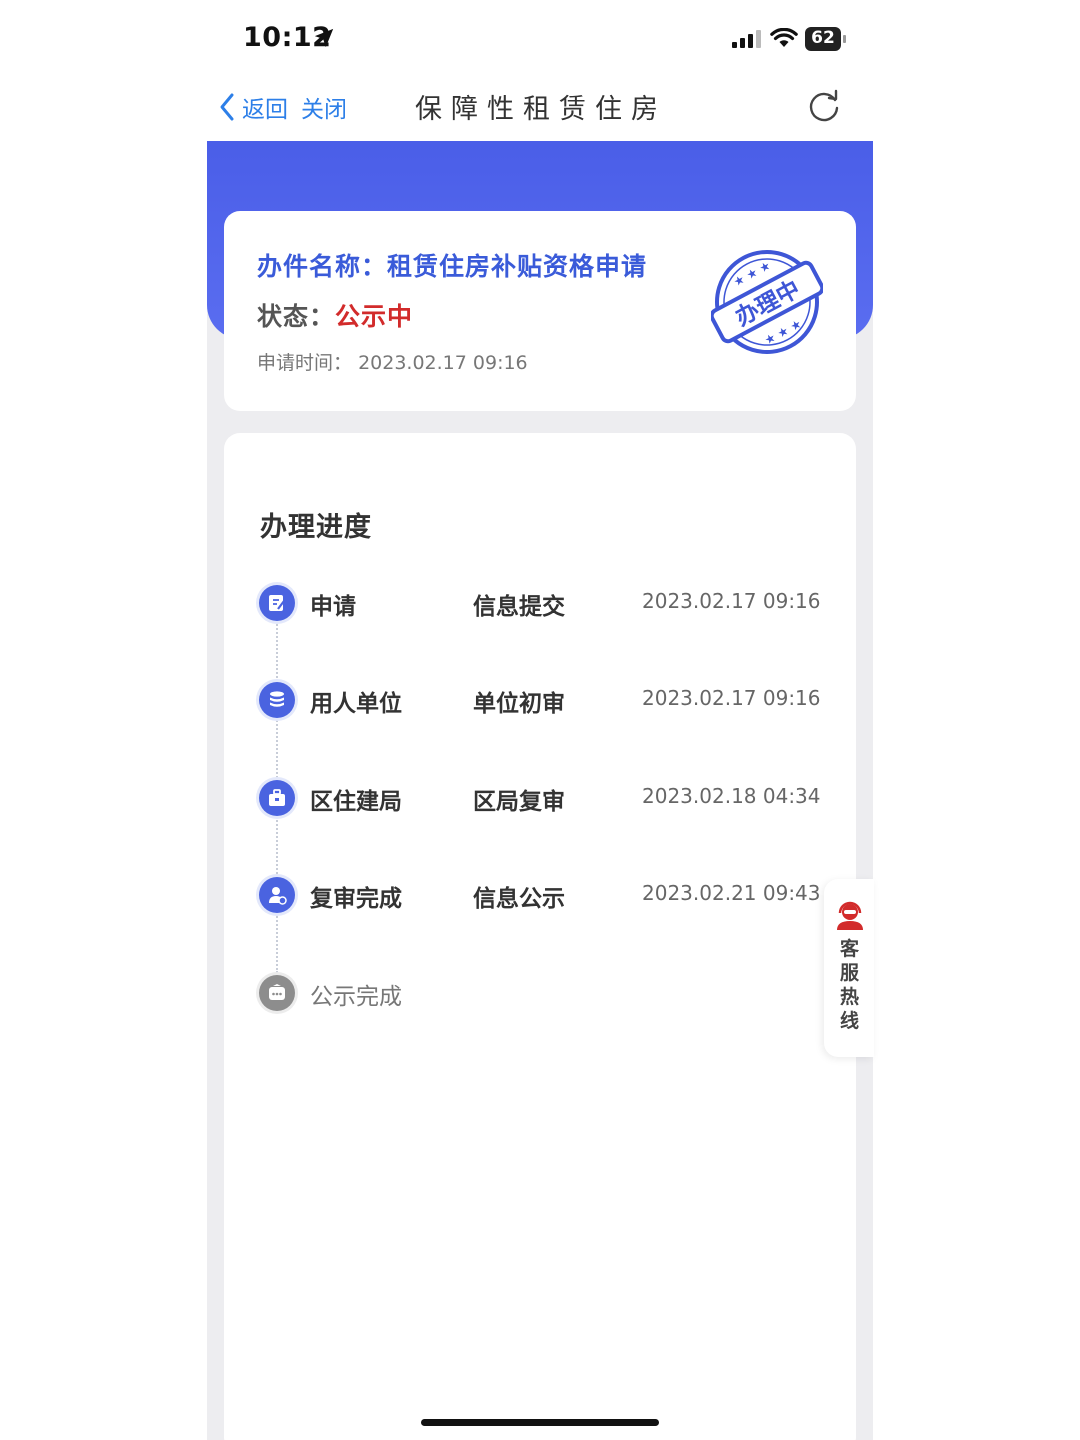 This screenshot has width=1080, height=1440. What do you see at coordinates (324, 107) in the screenshot?
I see `close-button: 关闭` at bounding box center [324, 107].